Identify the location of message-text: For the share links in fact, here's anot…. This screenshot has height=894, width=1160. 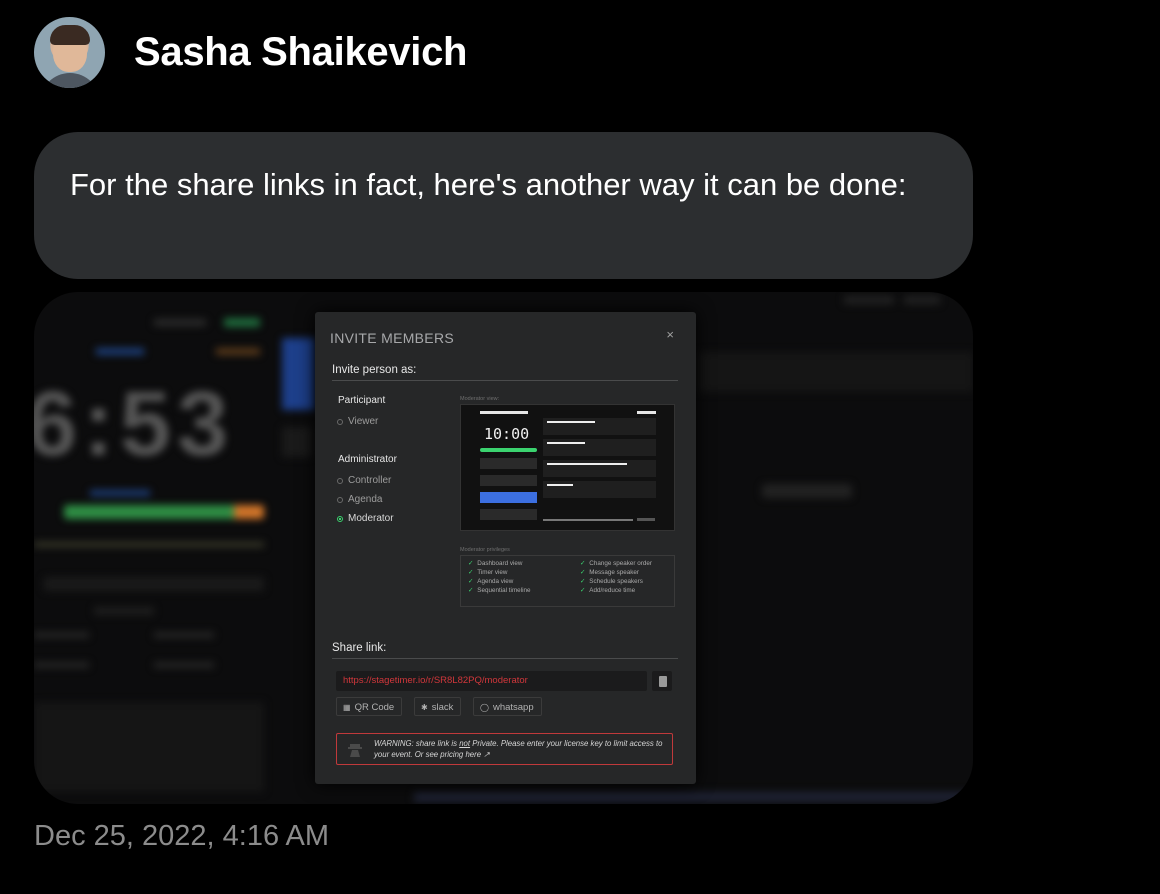
(488, 184).